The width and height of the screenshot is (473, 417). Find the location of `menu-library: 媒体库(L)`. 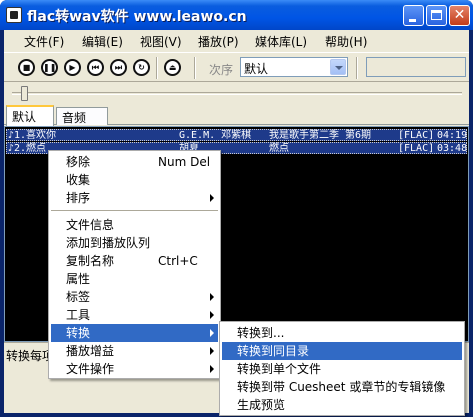

menu-library: 媒体库(L) is located at coordinates (281, 41).